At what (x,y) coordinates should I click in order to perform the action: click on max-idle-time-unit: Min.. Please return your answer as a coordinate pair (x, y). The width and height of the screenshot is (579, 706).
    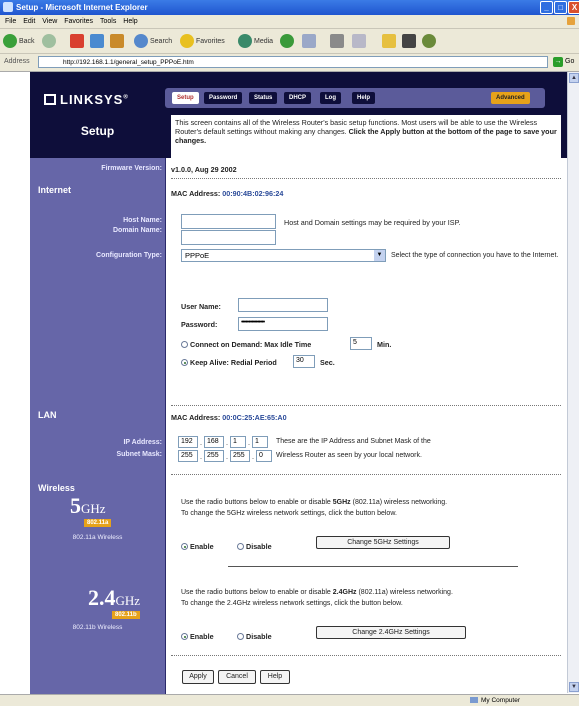
    Looking at the image, I should click on (384, 344).